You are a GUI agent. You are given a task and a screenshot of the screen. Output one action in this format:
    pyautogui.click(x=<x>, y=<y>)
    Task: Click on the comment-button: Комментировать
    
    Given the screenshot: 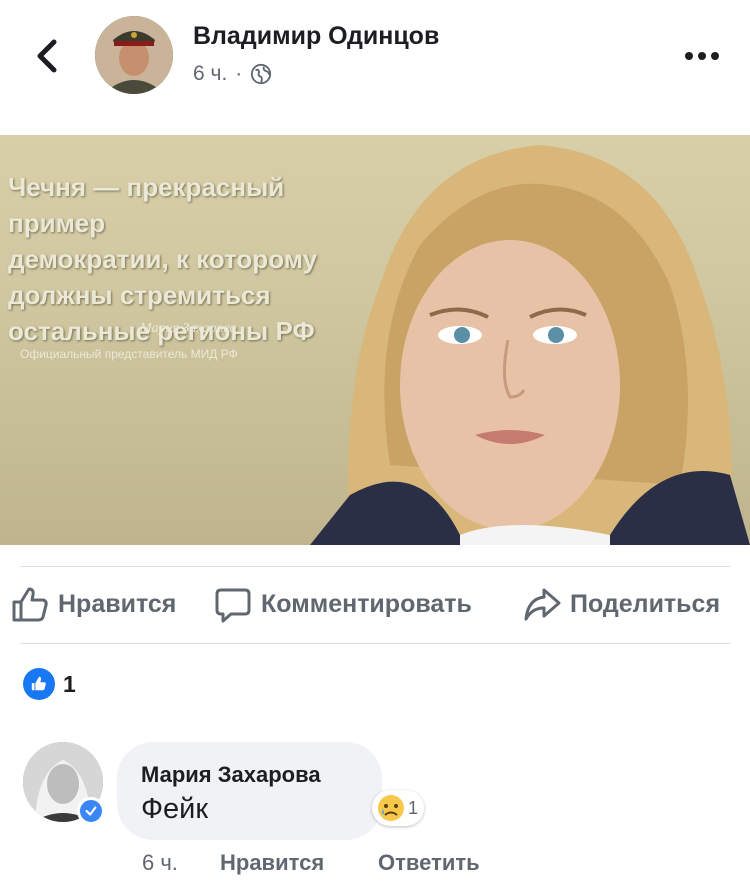 What is the action you would take?
    pyautogui.click(x=342, y=604)
    